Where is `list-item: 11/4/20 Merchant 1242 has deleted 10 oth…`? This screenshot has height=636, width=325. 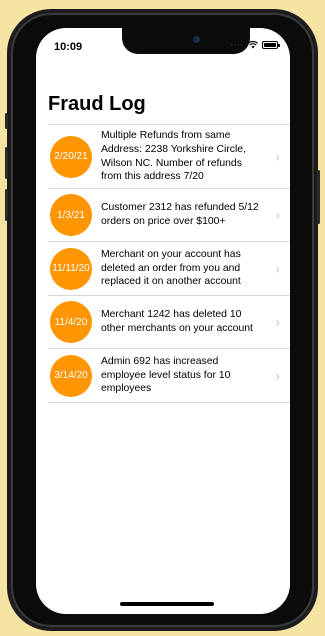
list-item: 11/4/20 Merchant 1242 has deleted 10 oth… is located at coordinates (169, 322).